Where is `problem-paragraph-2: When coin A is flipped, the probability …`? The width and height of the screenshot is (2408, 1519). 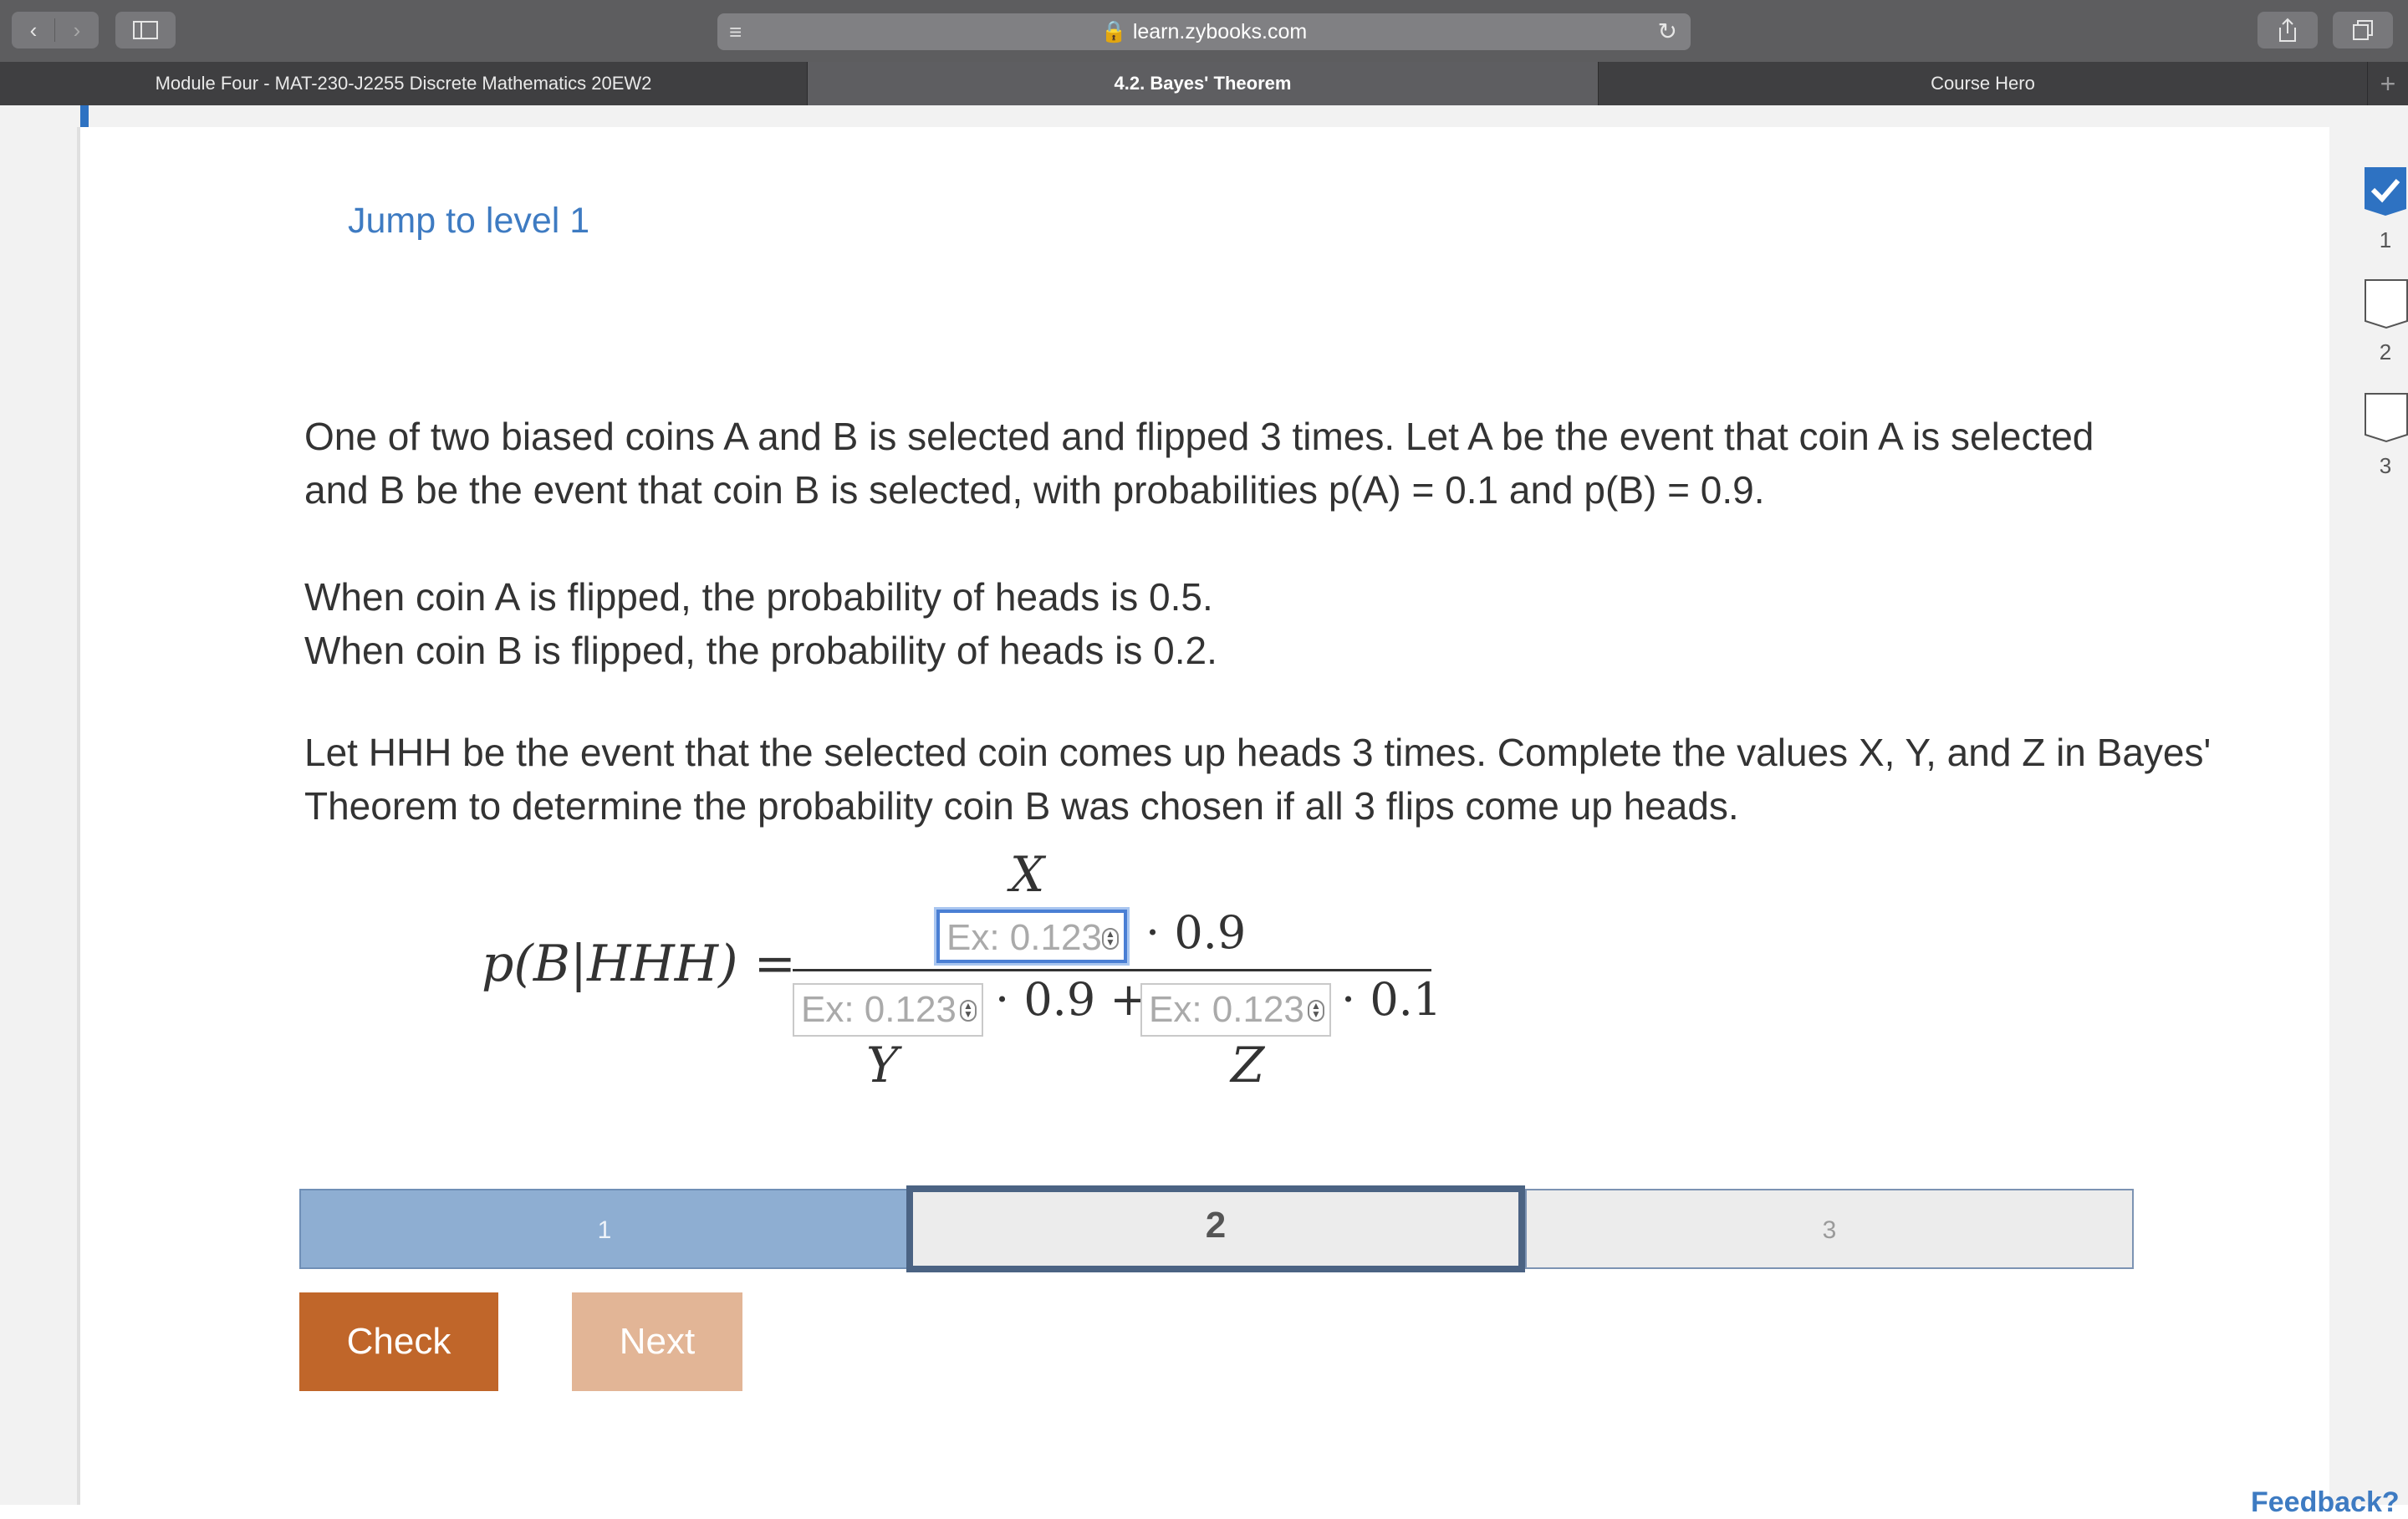
problem-paragraph-2: When coin A is flipped, the probability … is located at coordinates (1224, 623).